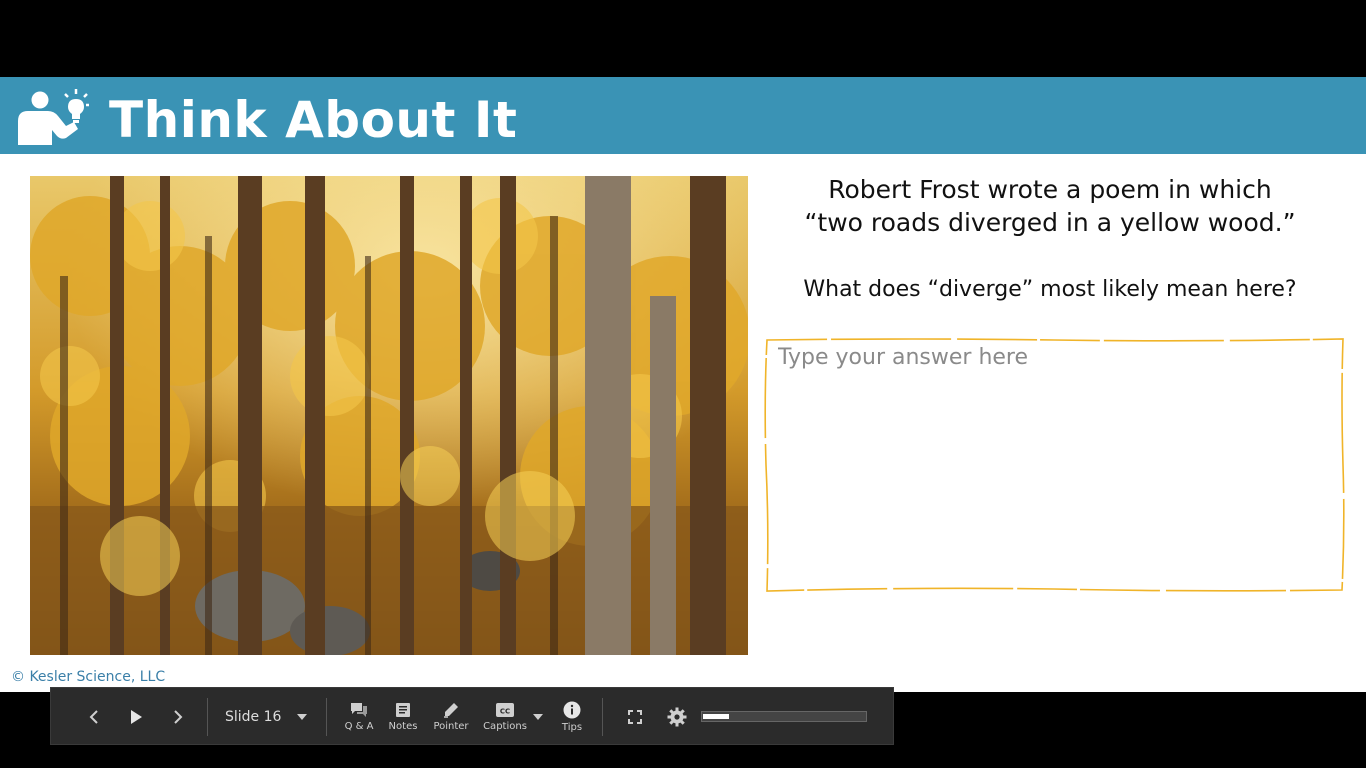 The width and height of the screenshot is (1366, 768). I want to click on progress-fill, so click(716, 716).